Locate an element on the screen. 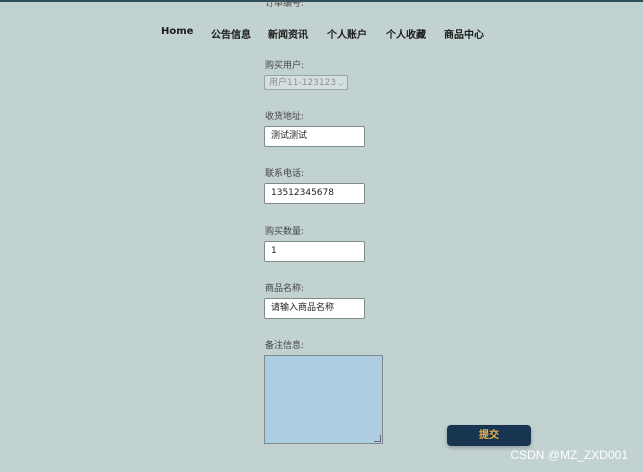 The width and height of the screenshot is (643, 472). product-input: 请输入商品名称 is located at coordinates (314, 308).